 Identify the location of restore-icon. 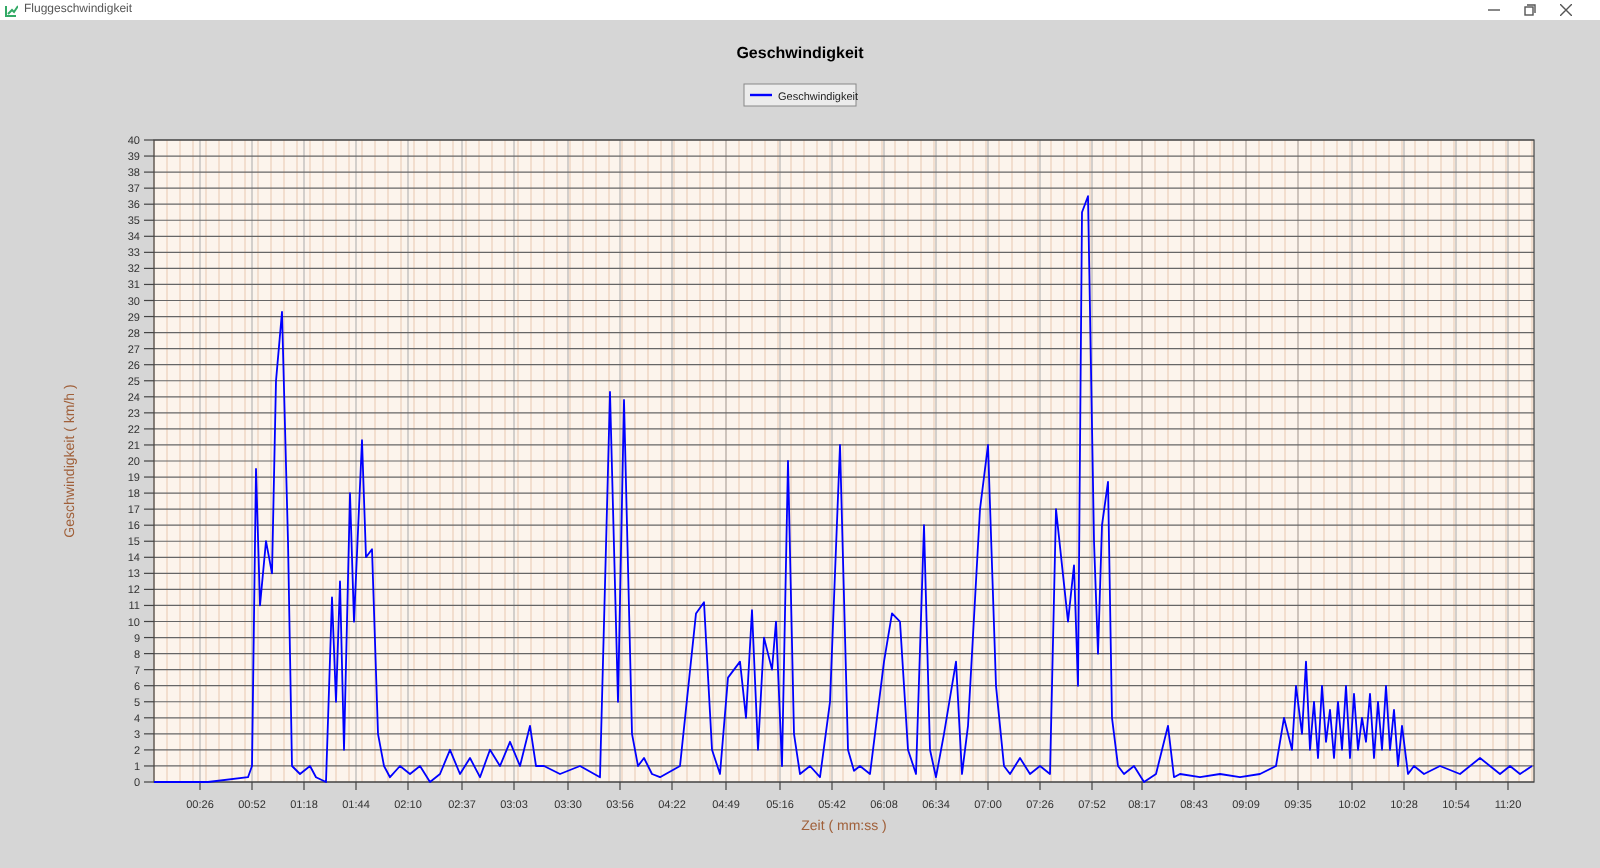
(1530, 10).